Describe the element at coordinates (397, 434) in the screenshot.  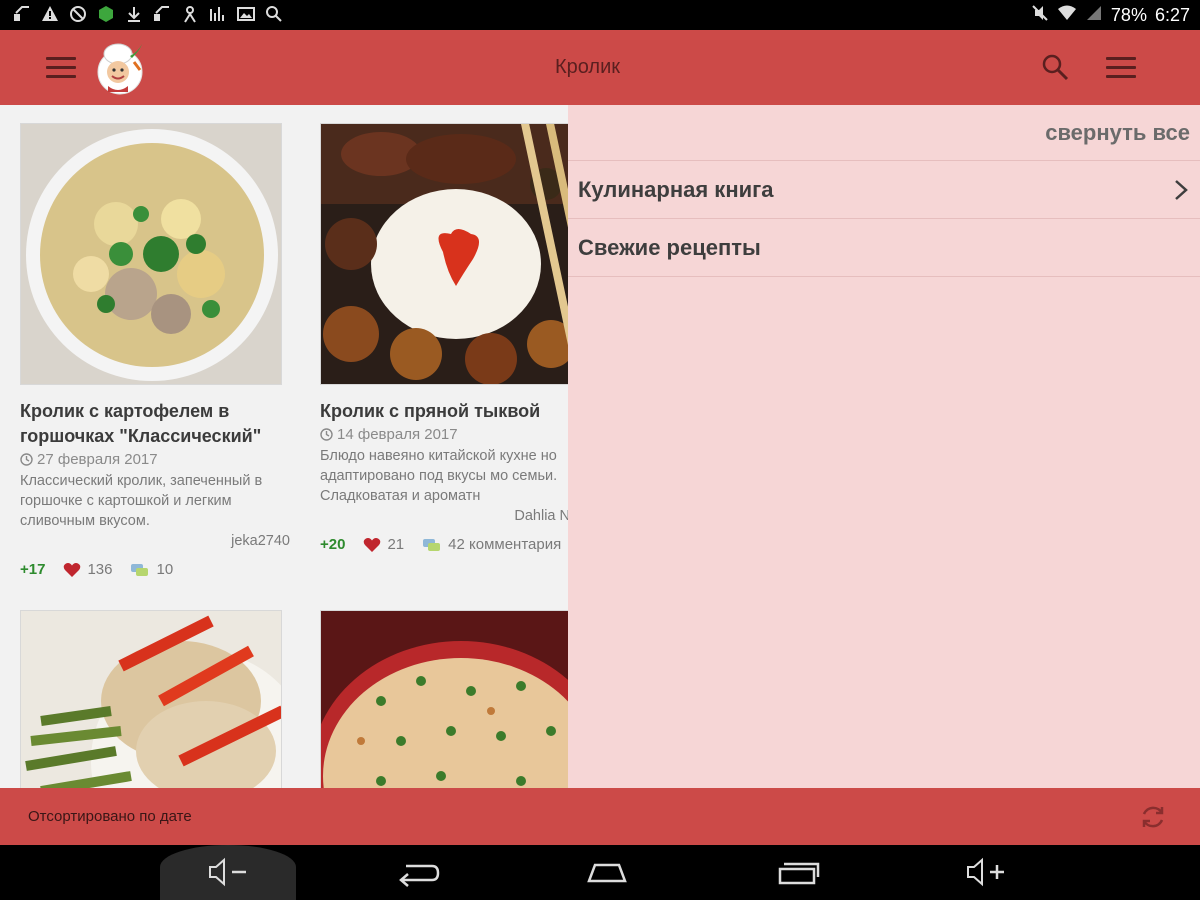
I see `recipe-date-text: 14 февраля 2017` at that location.